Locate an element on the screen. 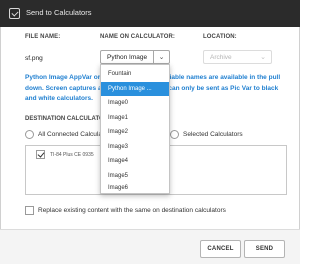 This screenshot has height=264, width=320. dropdown-item: Image3 is located at coordinates (135, 147).